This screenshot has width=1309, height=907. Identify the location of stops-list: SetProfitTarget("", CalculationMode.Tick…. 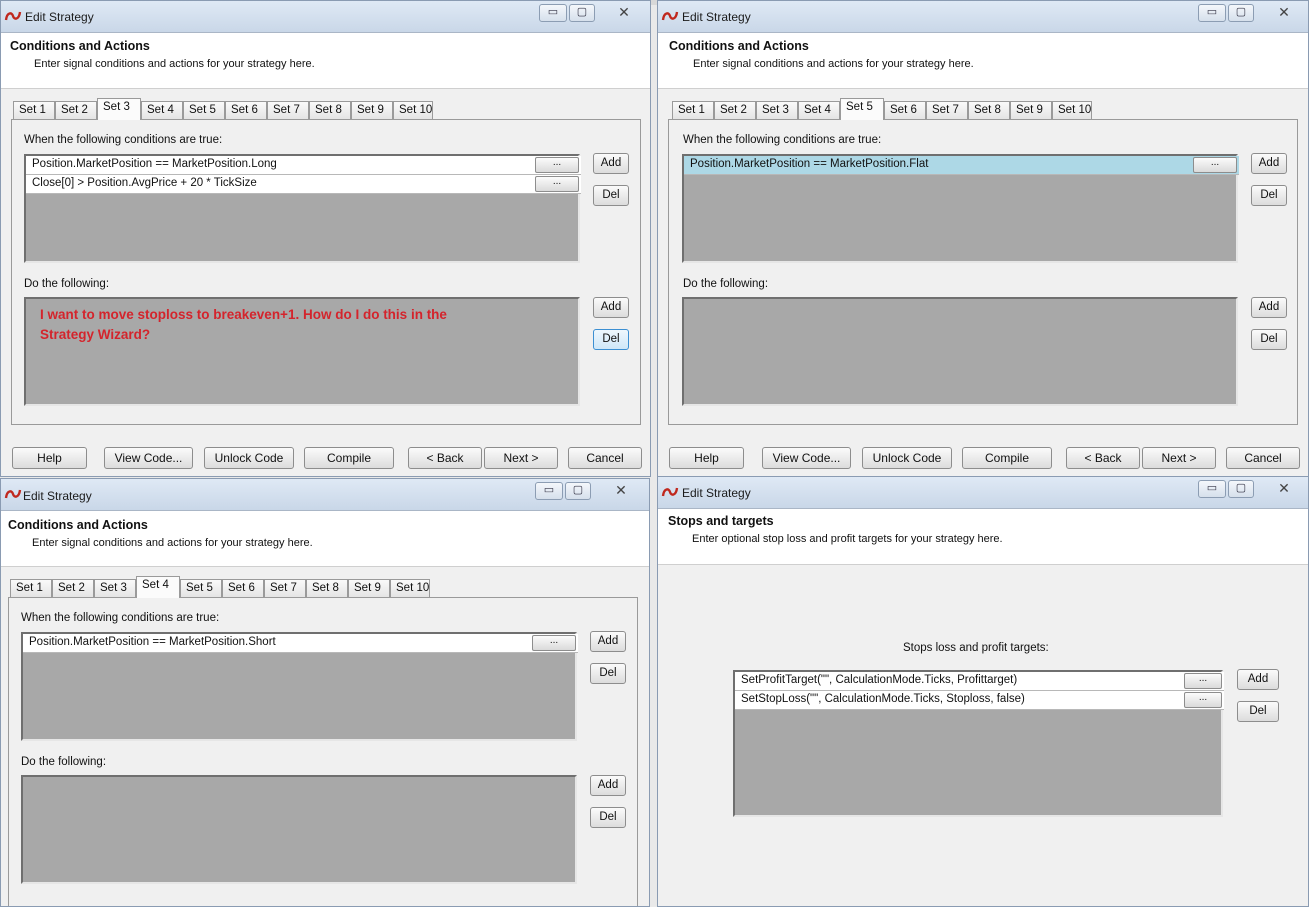
(978, 743).